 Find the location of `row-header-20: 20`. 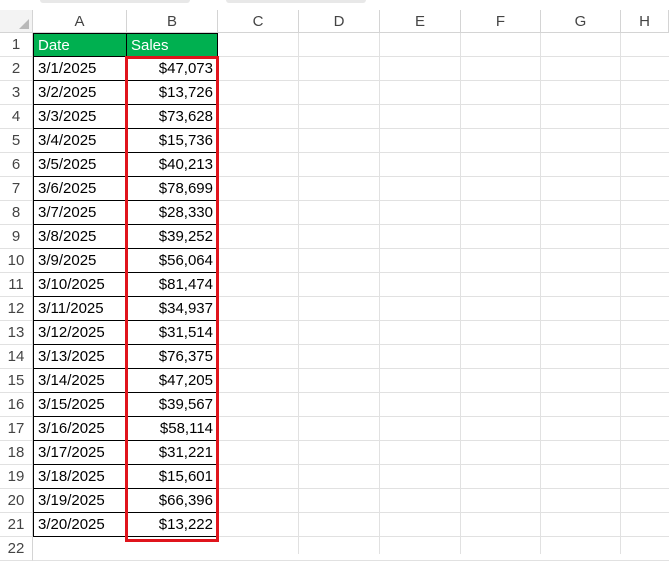

row-header-20: 20 is located at coordinates (16, 501).